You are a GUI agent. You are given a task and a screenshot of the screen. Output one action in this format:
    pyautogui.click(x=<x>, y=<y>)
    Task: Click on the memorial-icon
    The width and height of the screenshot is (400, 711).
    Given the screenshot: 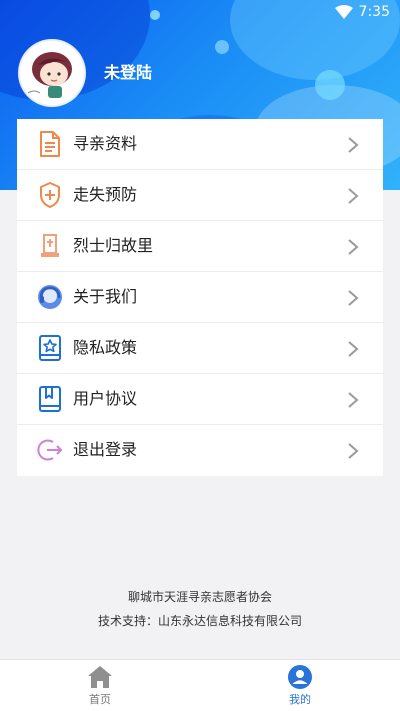 What is the action you would take?
    pyautogui.click(x=50, y=246)
    